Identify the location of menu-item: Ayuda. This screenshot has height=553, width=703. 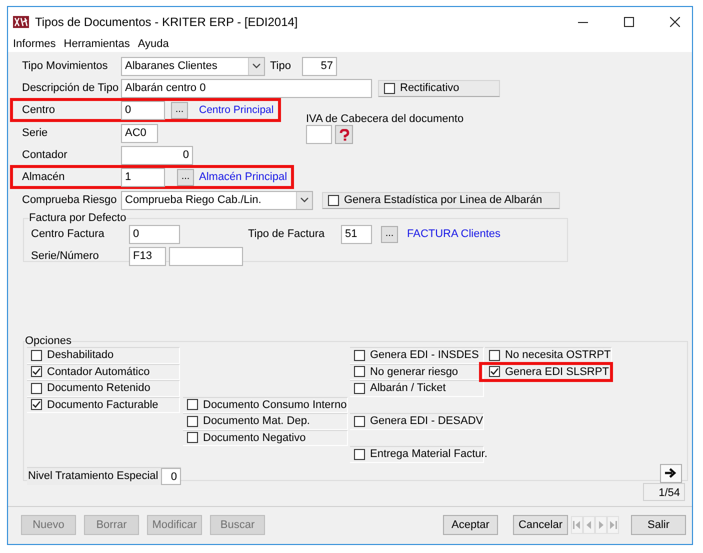
(153, 44).